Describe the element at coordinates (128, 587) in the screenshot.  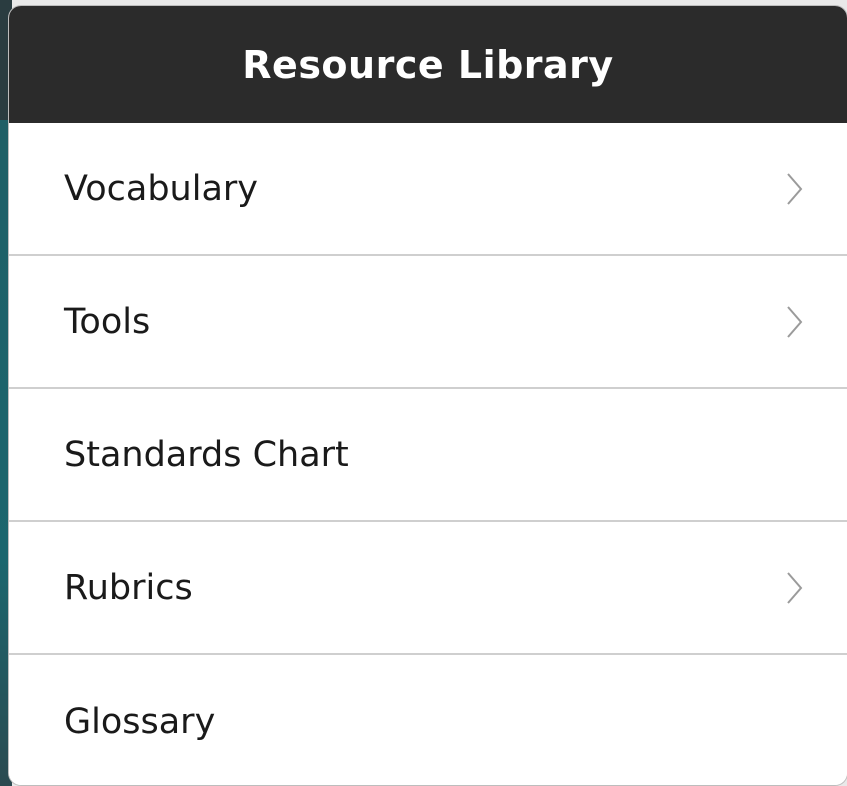
I see `list-item-label: Rubrics` at that location.